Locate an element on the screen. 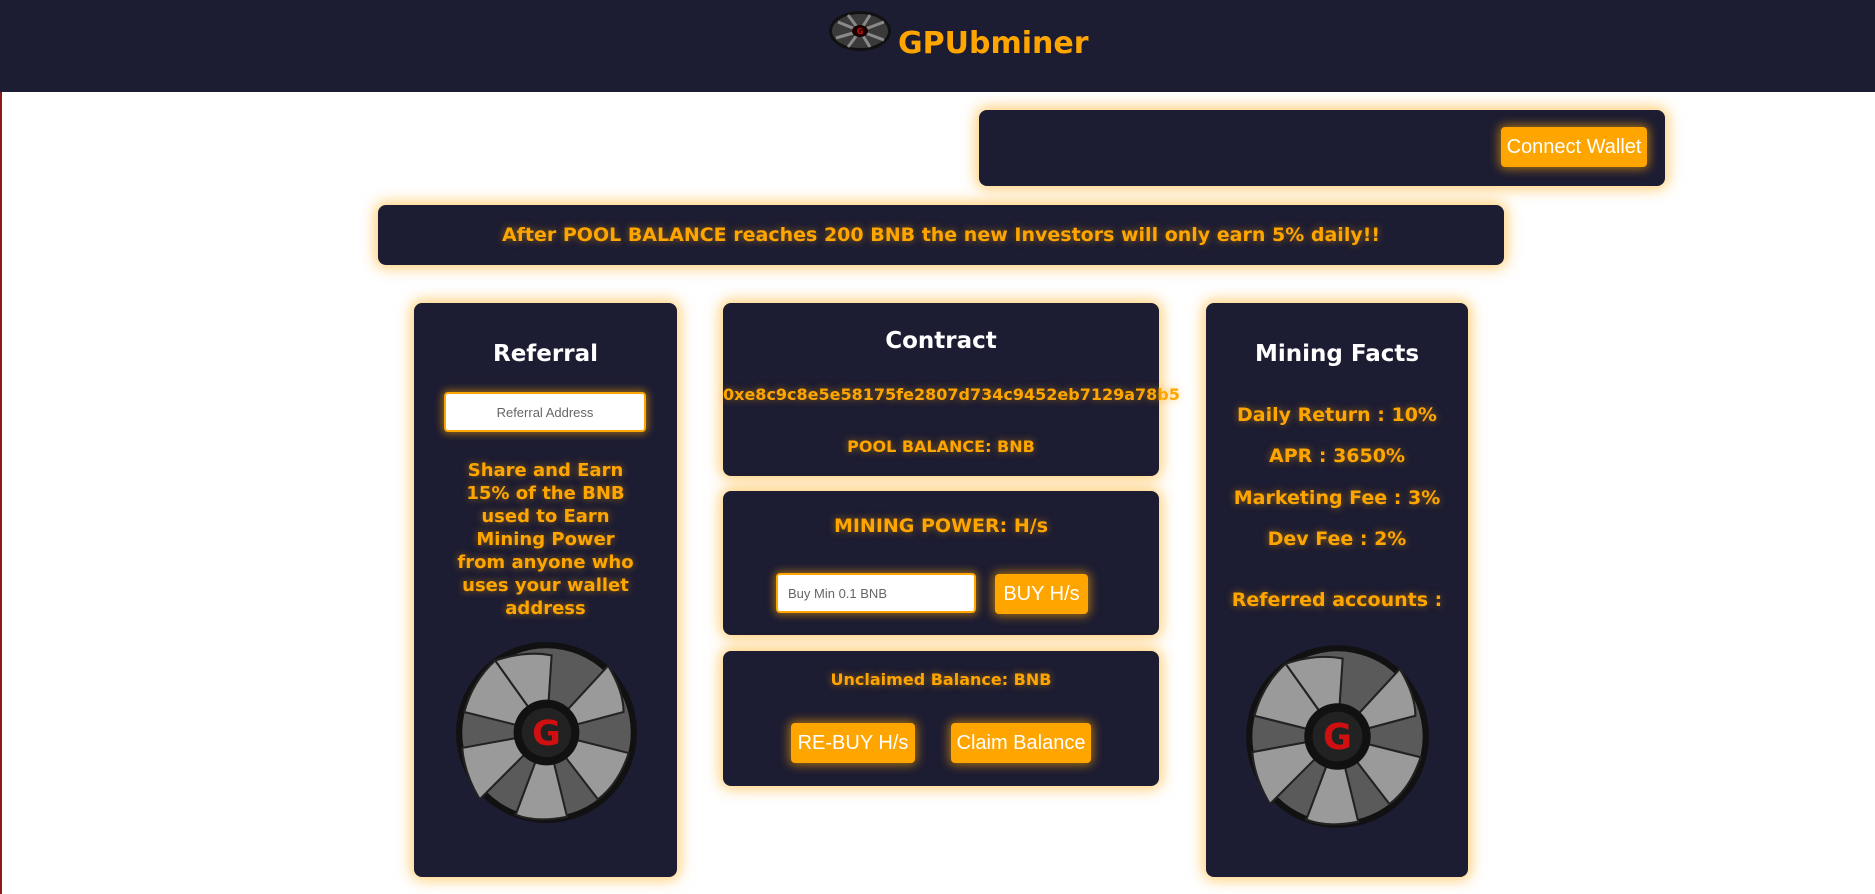 This screenshot has width=1875, height=894. top-header: G GPUbminer is located at coordinates (937, 46).